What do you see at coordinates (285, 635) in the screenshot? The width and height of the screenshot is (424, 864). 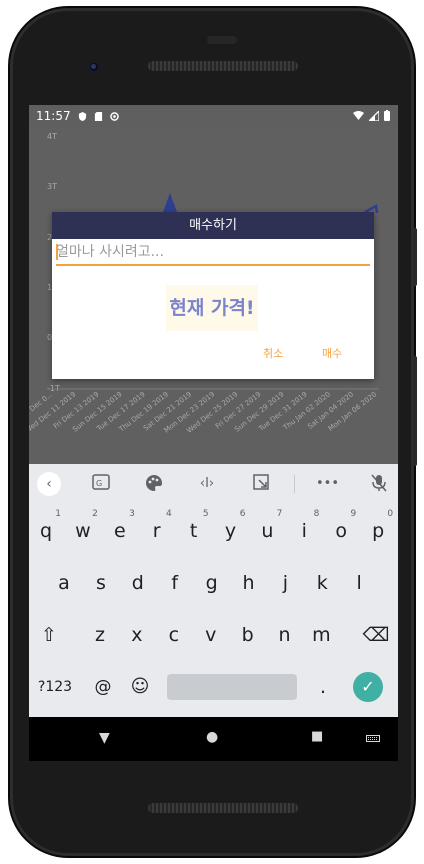 I see `key-n: n` at bounding box center [285, 635].